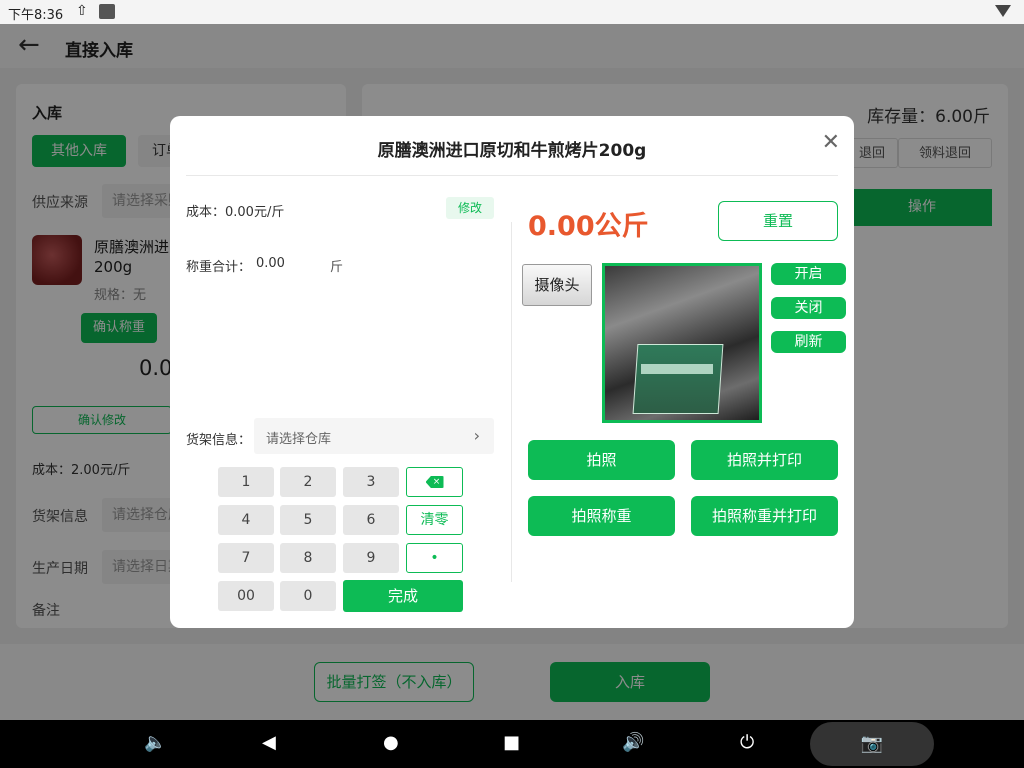  I want to click on camera-open-button: 开启, so click(808, 274).